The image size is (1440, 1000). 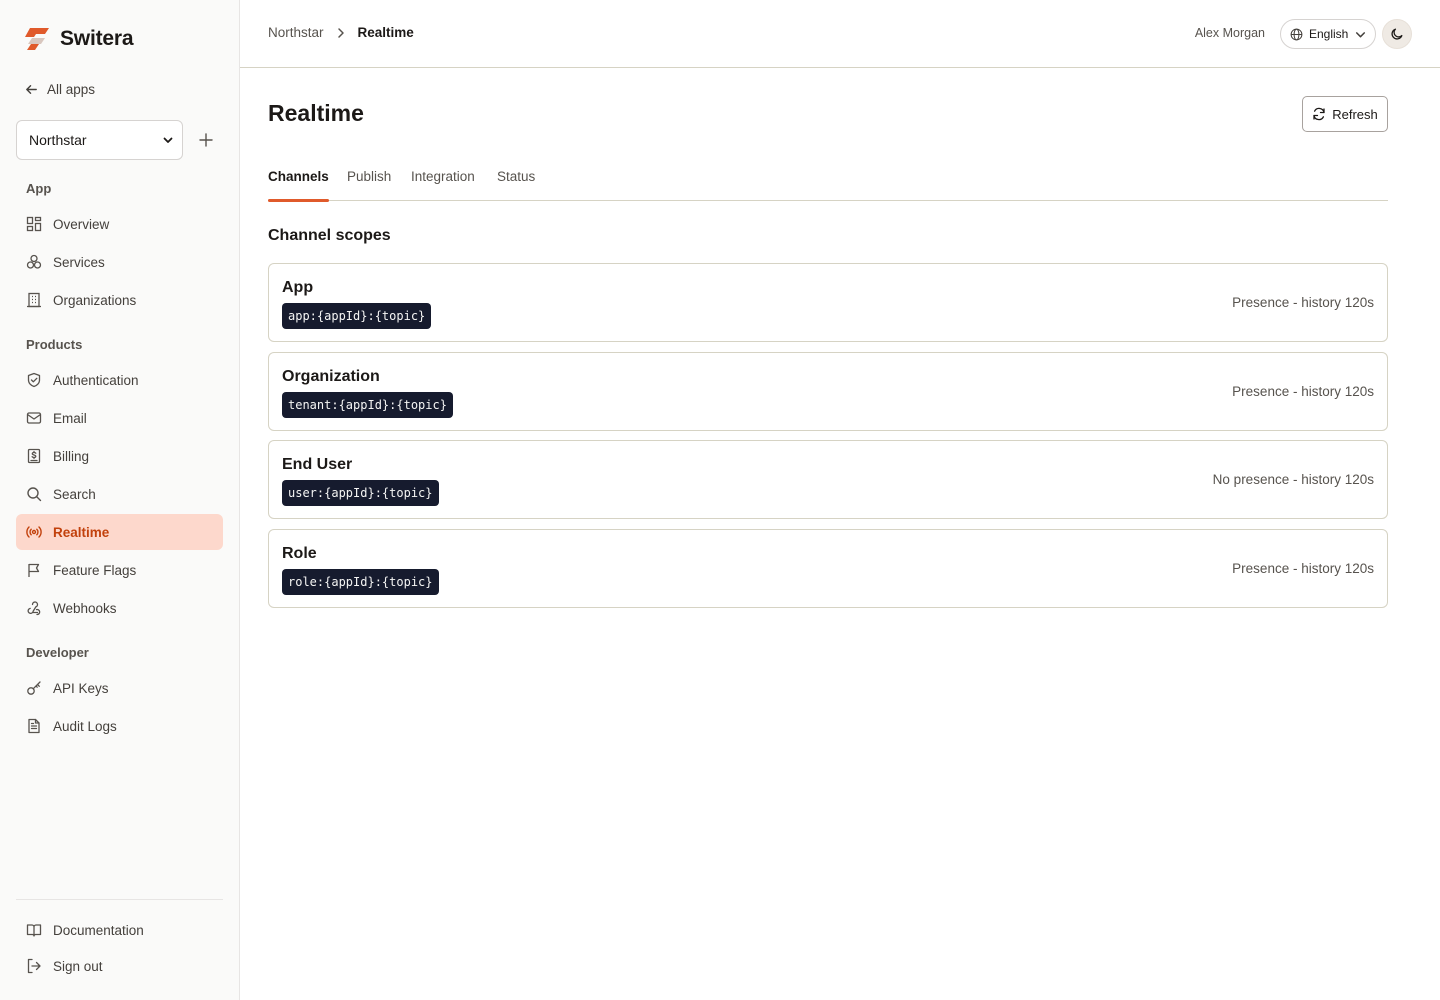 What do you see at coordinates (119, 418) in the screenshot?
I see `sidebar-item-email: Email` at bounding box center [119, 418].